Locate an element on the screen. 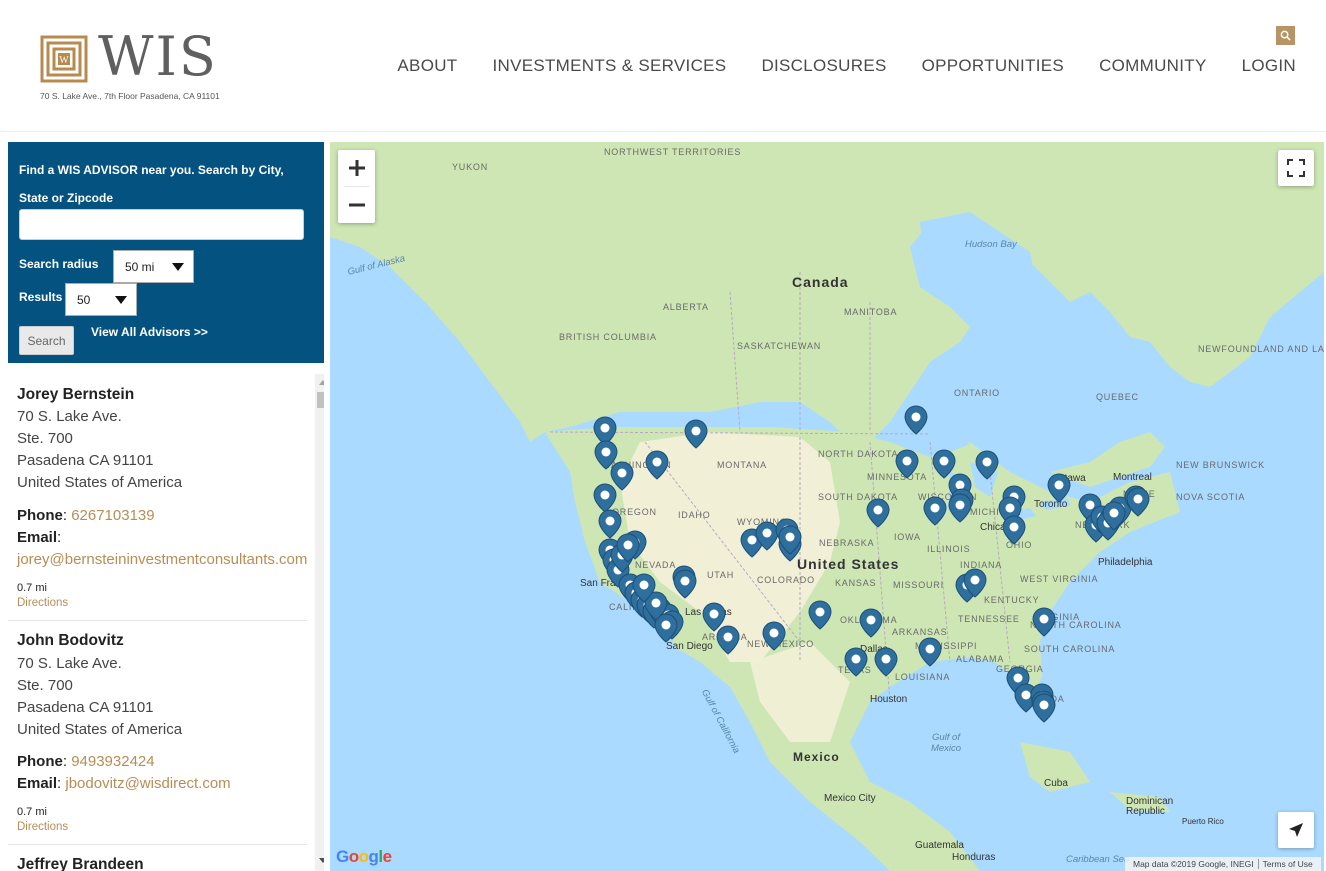 The width and height of the screenshot is (1326, 871). zoom-out-button is located at coordinates (356, 205).